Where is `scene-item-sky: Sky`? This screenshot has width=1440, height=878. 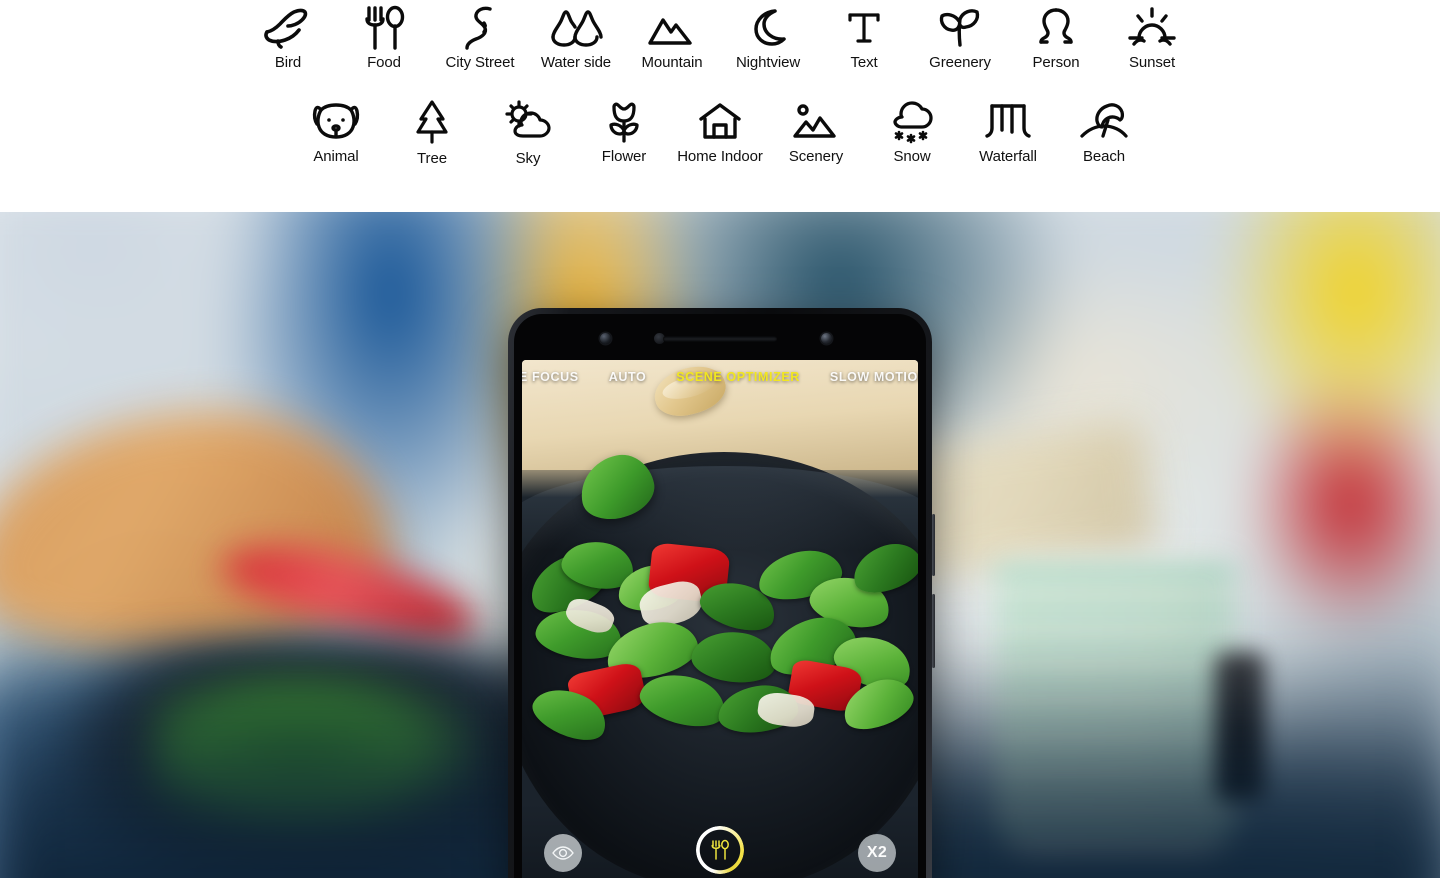
scene-item-sky: Sky is located at coordinates (528, 132).